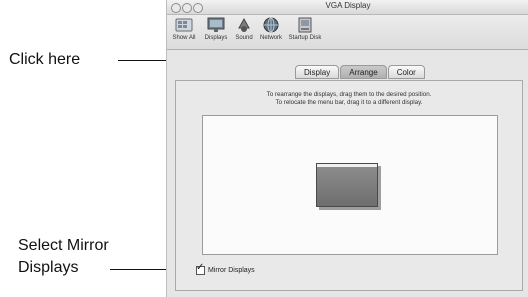 The height and width of the screenshot is (297, 528). I want to click on toolbar-show-all: Show All, so click(184, 29).